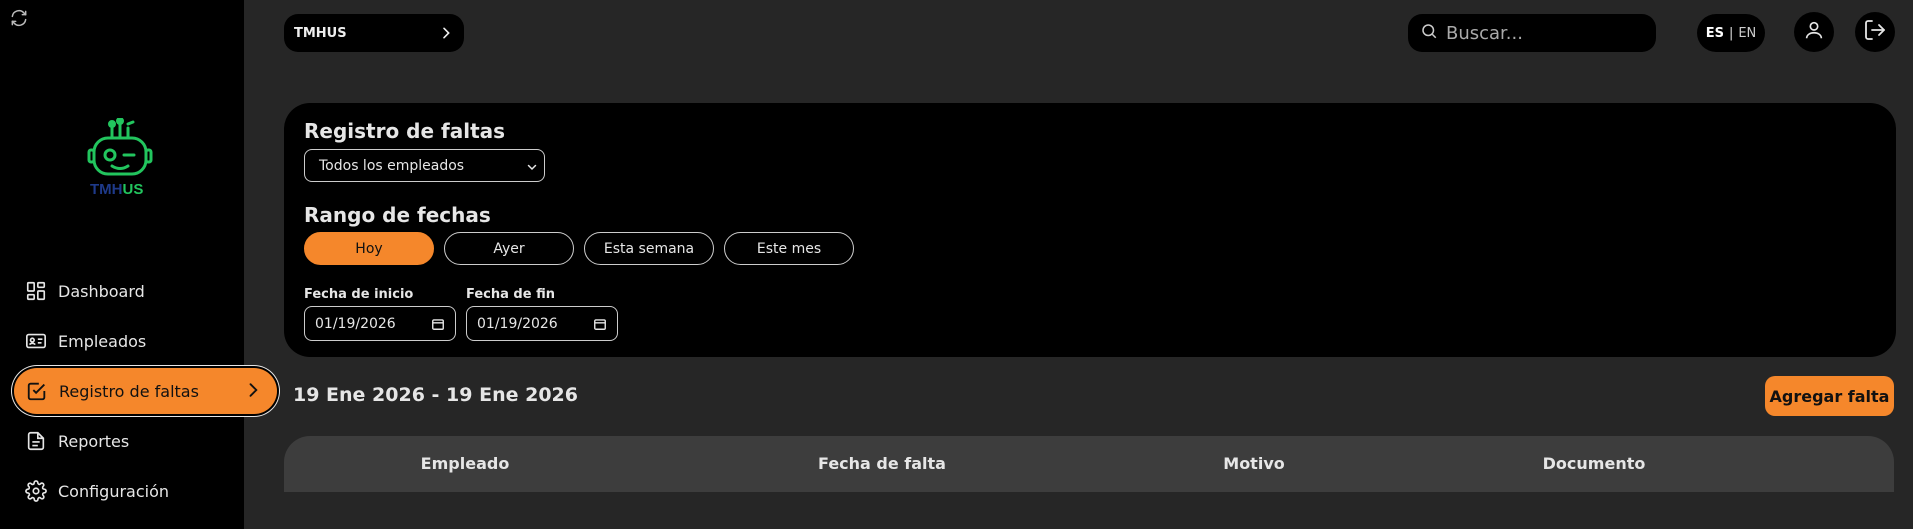 Image resolution: width=1913 pixels, height=529 pixels. I want to click on logo-text-a: TMH, so click(106, 188).